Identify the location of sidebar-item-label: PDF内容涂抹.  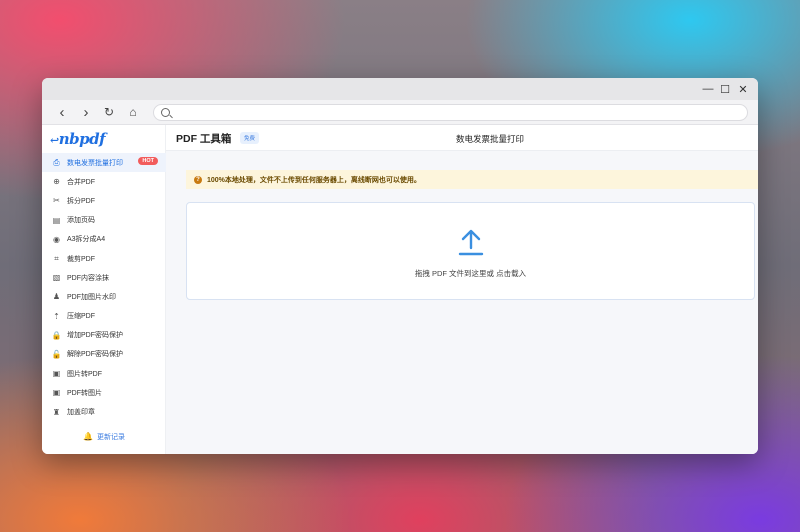
(88, 278).